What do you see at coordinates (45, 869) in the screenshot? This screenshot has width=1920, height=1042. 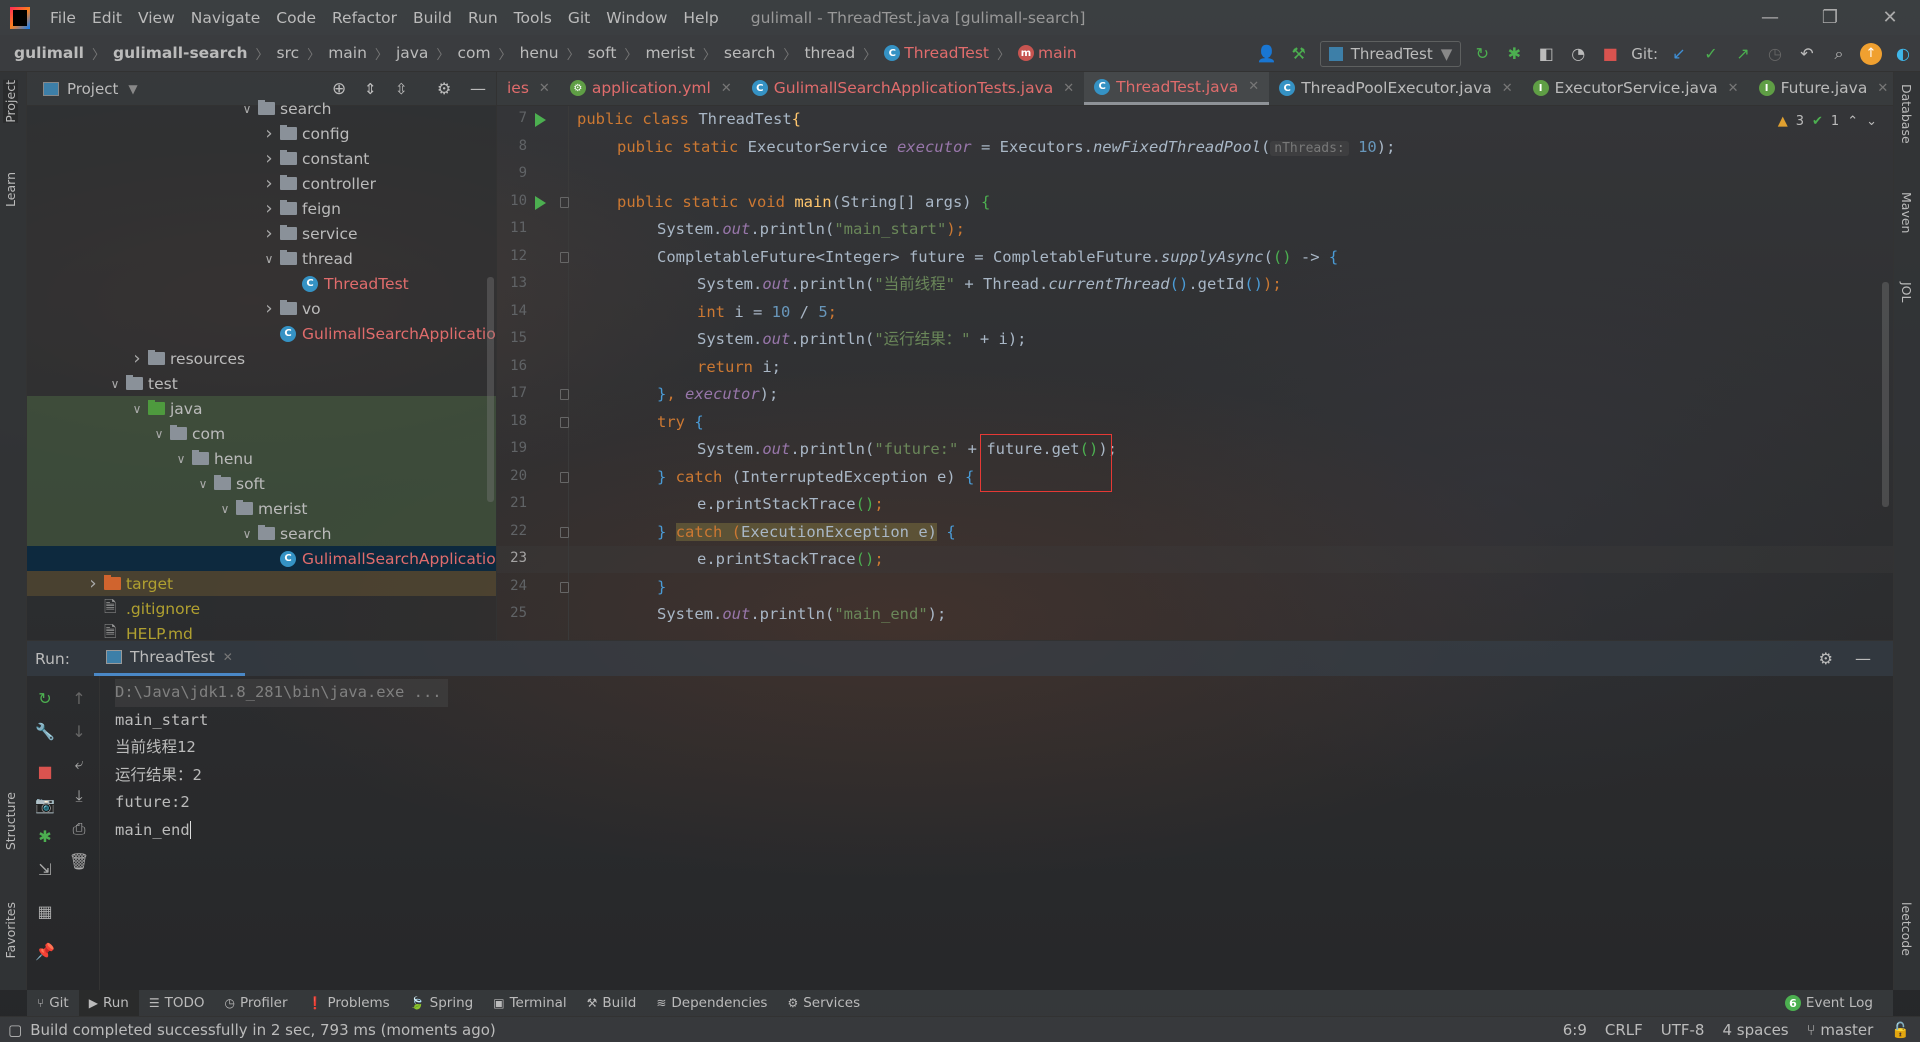 I see `exit-icon: ⇲` at bounding box center [45, 869].